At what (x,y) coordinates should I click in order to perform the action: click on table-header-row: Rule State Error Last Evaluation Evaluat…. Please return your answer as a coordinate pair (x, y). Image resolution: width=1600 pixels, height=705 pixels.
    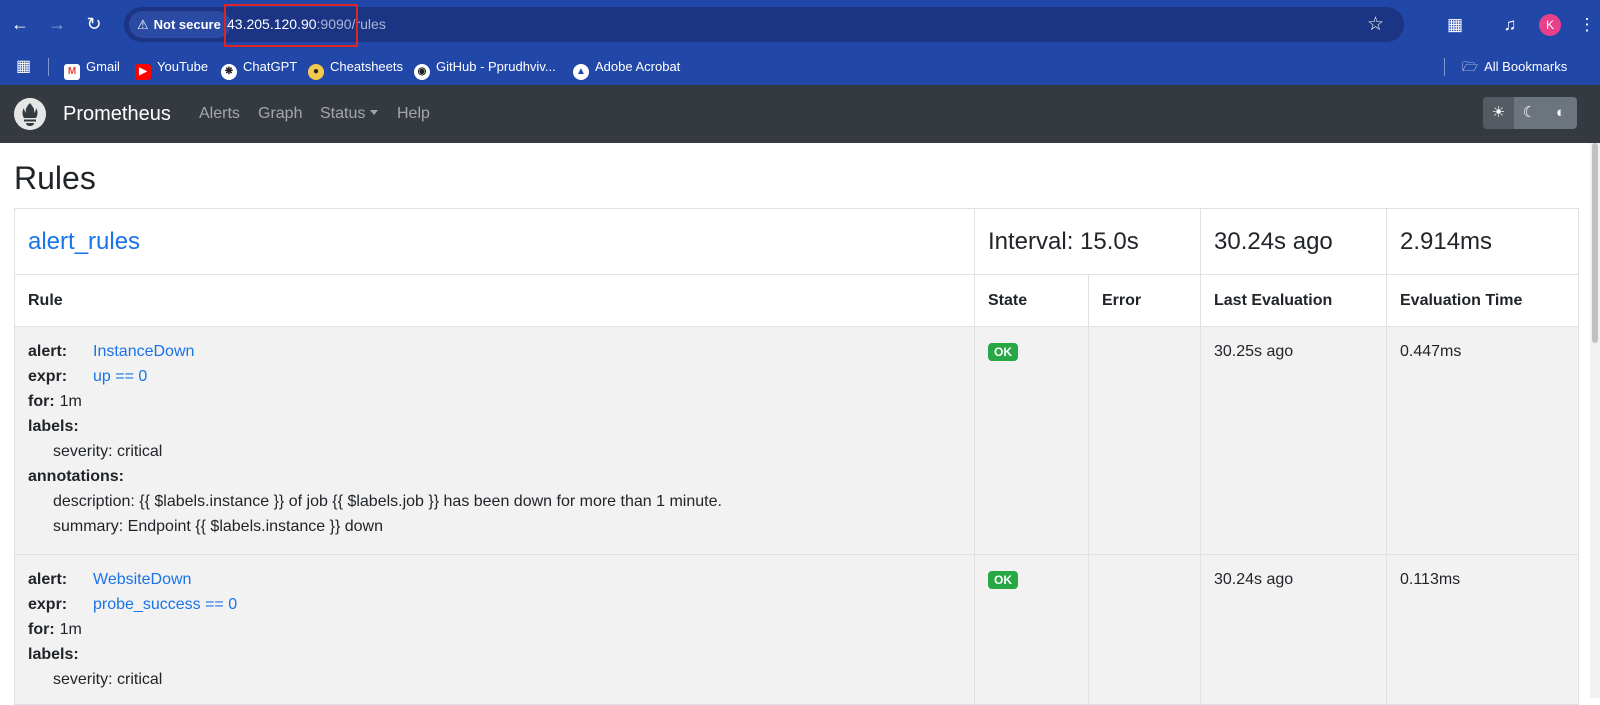
    Looking at the image, I should click on (796, 300).